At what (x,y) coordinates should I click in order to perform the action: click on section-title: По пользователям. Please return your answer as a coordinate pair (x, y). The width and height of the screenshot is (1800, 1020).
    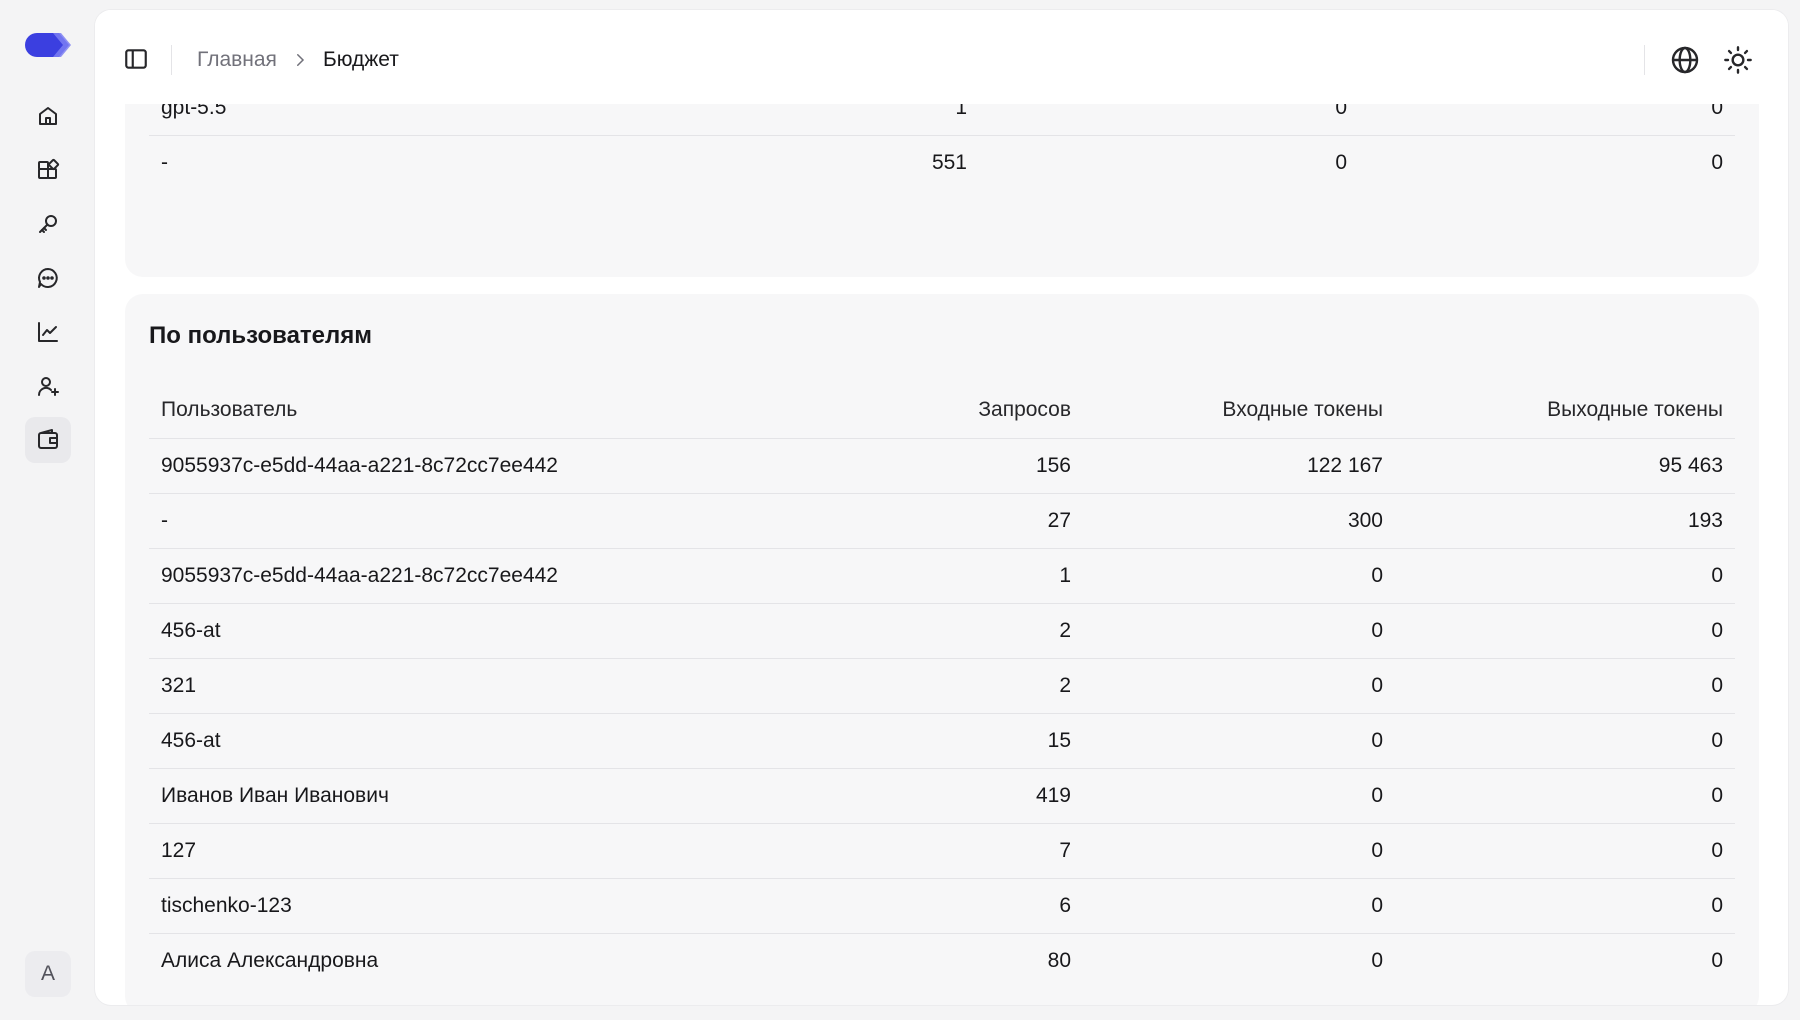
    Looking at the image, I should click on (261, 335).